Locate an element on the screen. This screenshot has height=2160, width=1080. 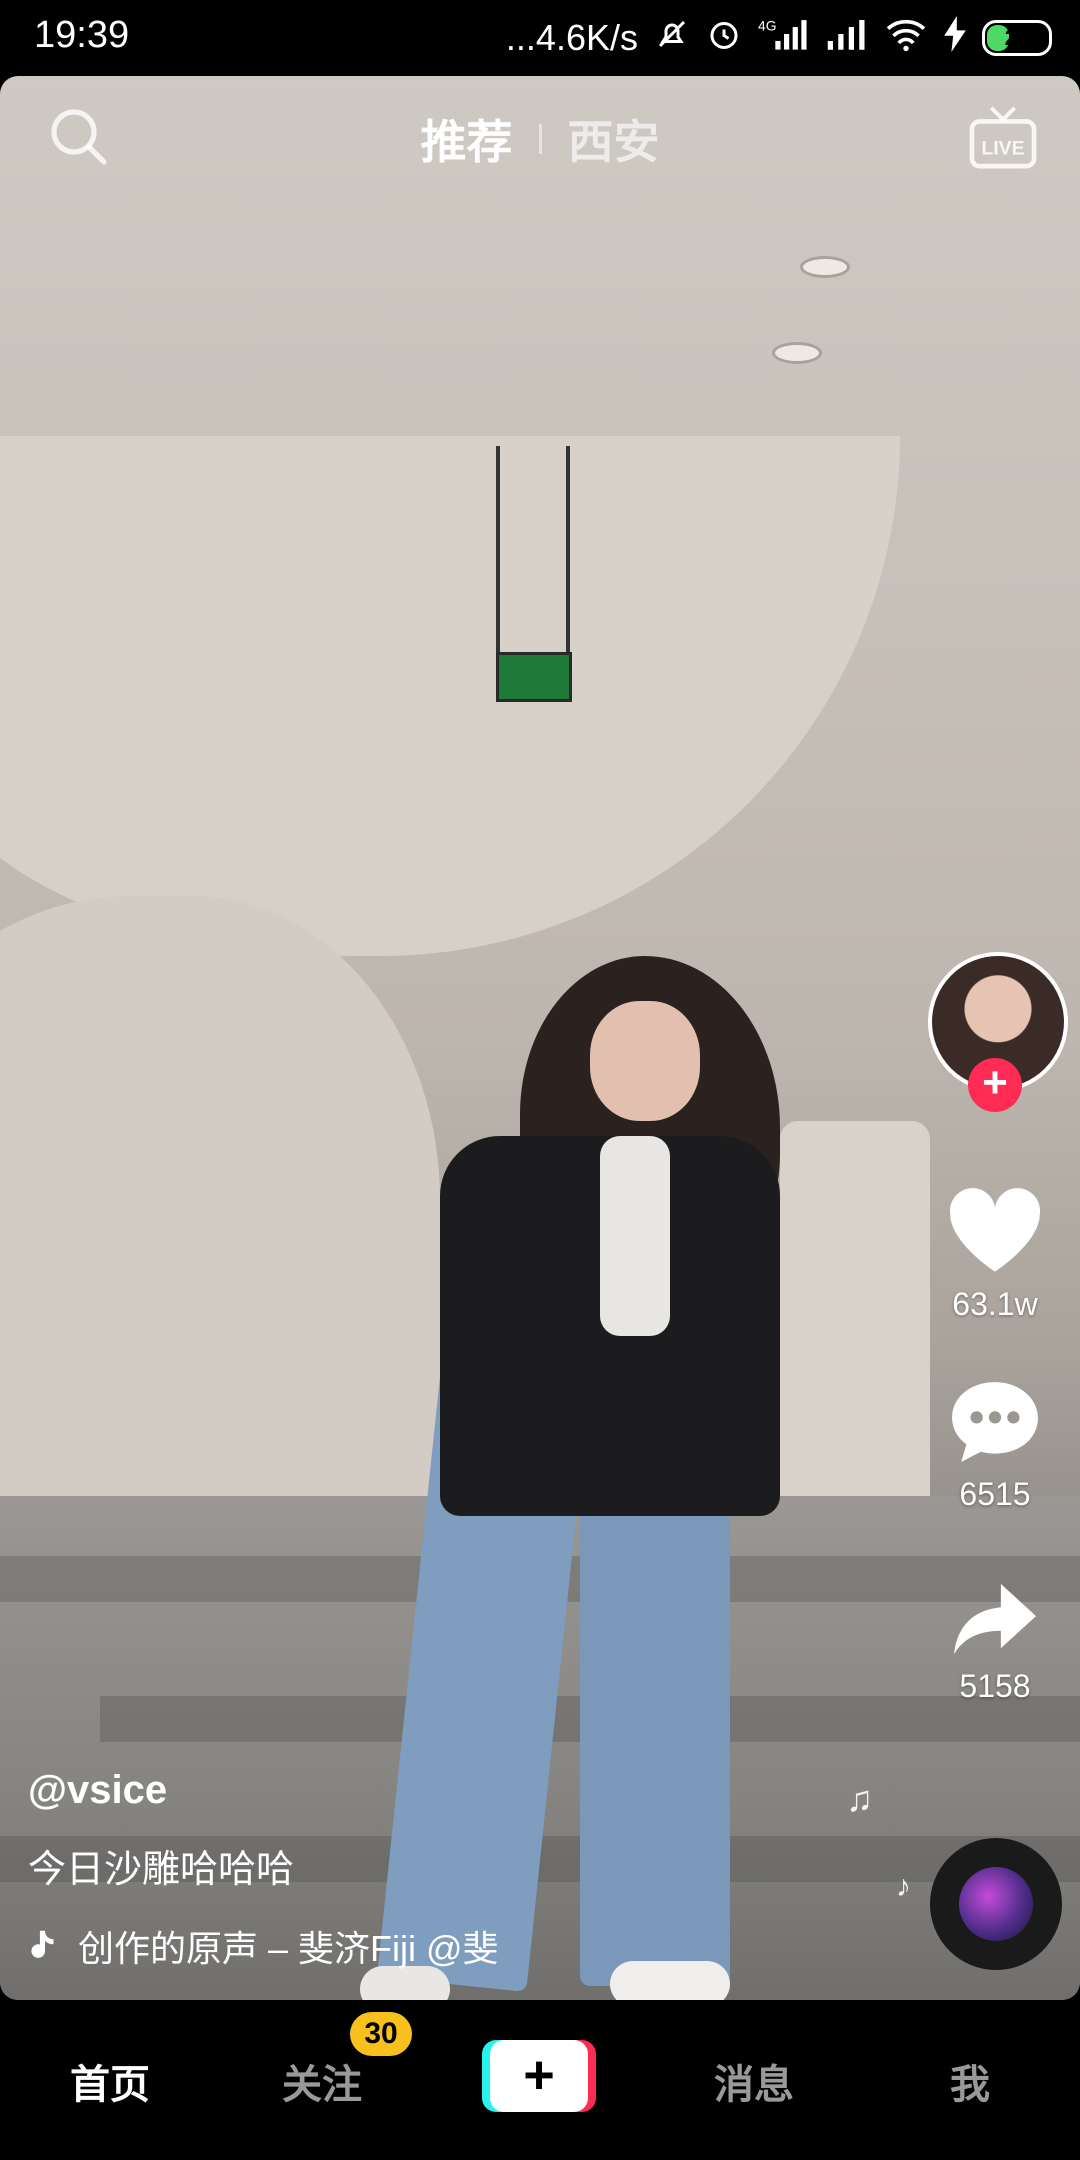
svg-text: 4G is located at coordinates (767, 25).